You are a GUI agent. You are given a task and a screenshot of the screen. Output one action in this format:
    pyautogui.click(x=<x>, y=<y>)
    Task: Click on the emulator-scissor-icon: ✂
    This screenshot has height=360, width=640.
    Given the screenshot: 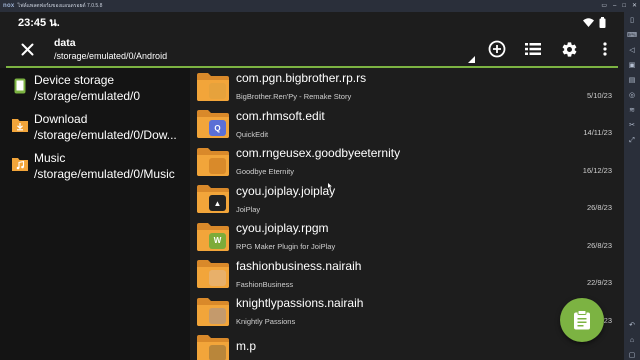 What is the action you would take?
    pyautogui.click(x=632, y=125)
    